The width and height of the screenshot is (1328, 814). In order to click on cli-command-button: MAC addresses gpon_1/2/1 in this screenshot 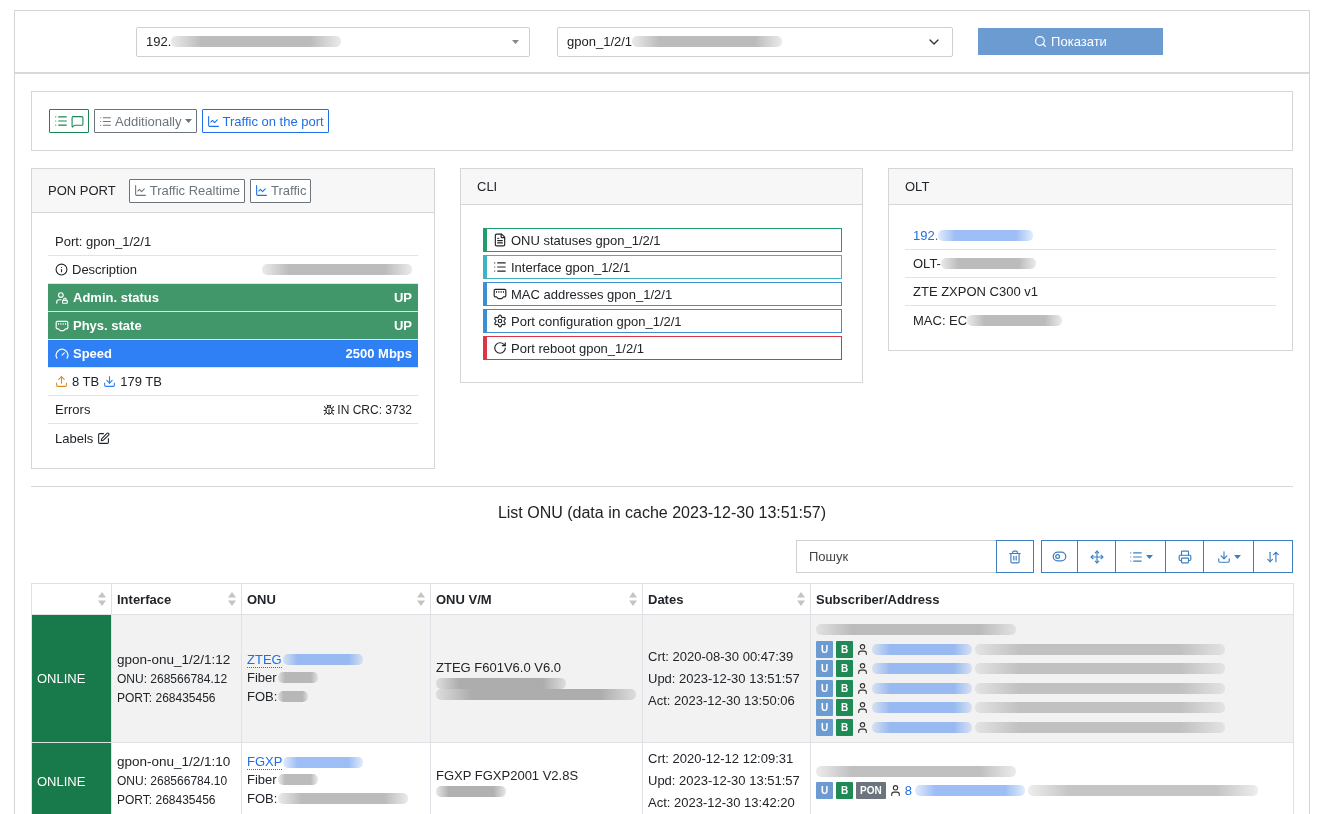, I will do `click(662, 294)`.